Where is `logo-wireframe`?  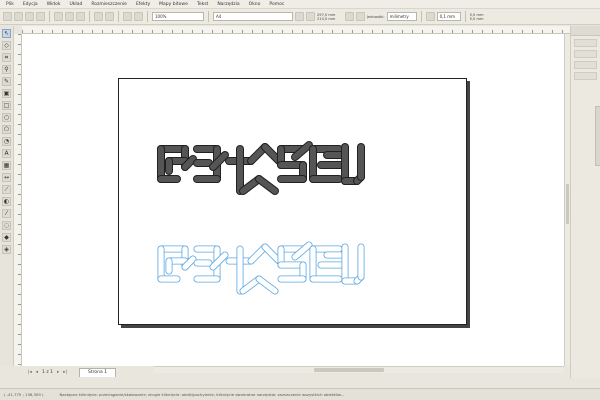
logo-wireframe is located at coordinates (261, 268).